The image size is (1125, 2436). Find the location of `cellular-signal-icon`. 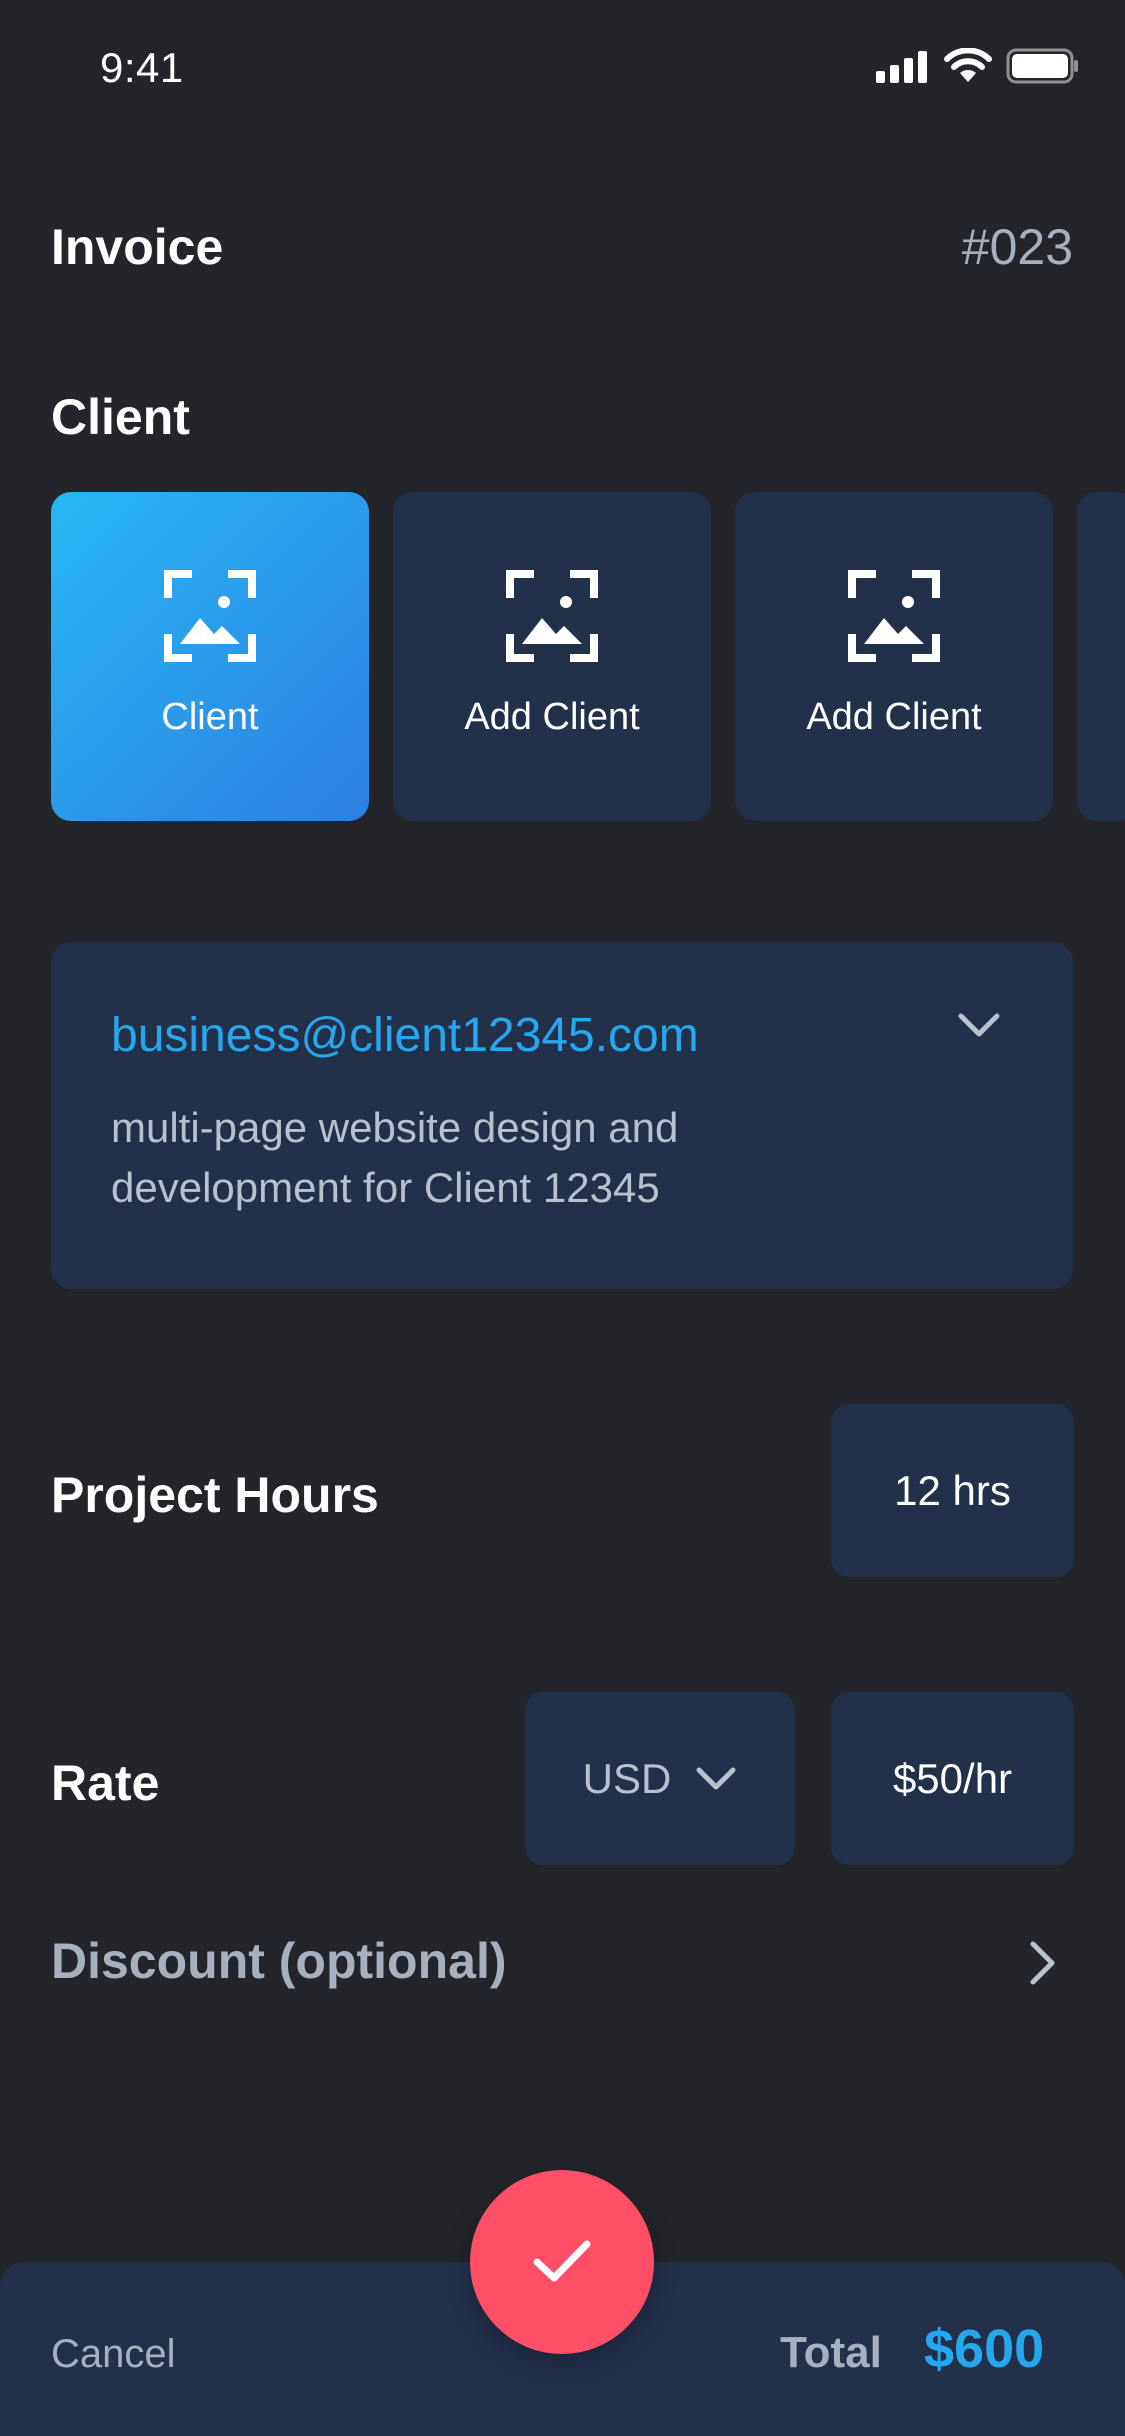

cellular-signal-icon is located at coordinates (901, 67).